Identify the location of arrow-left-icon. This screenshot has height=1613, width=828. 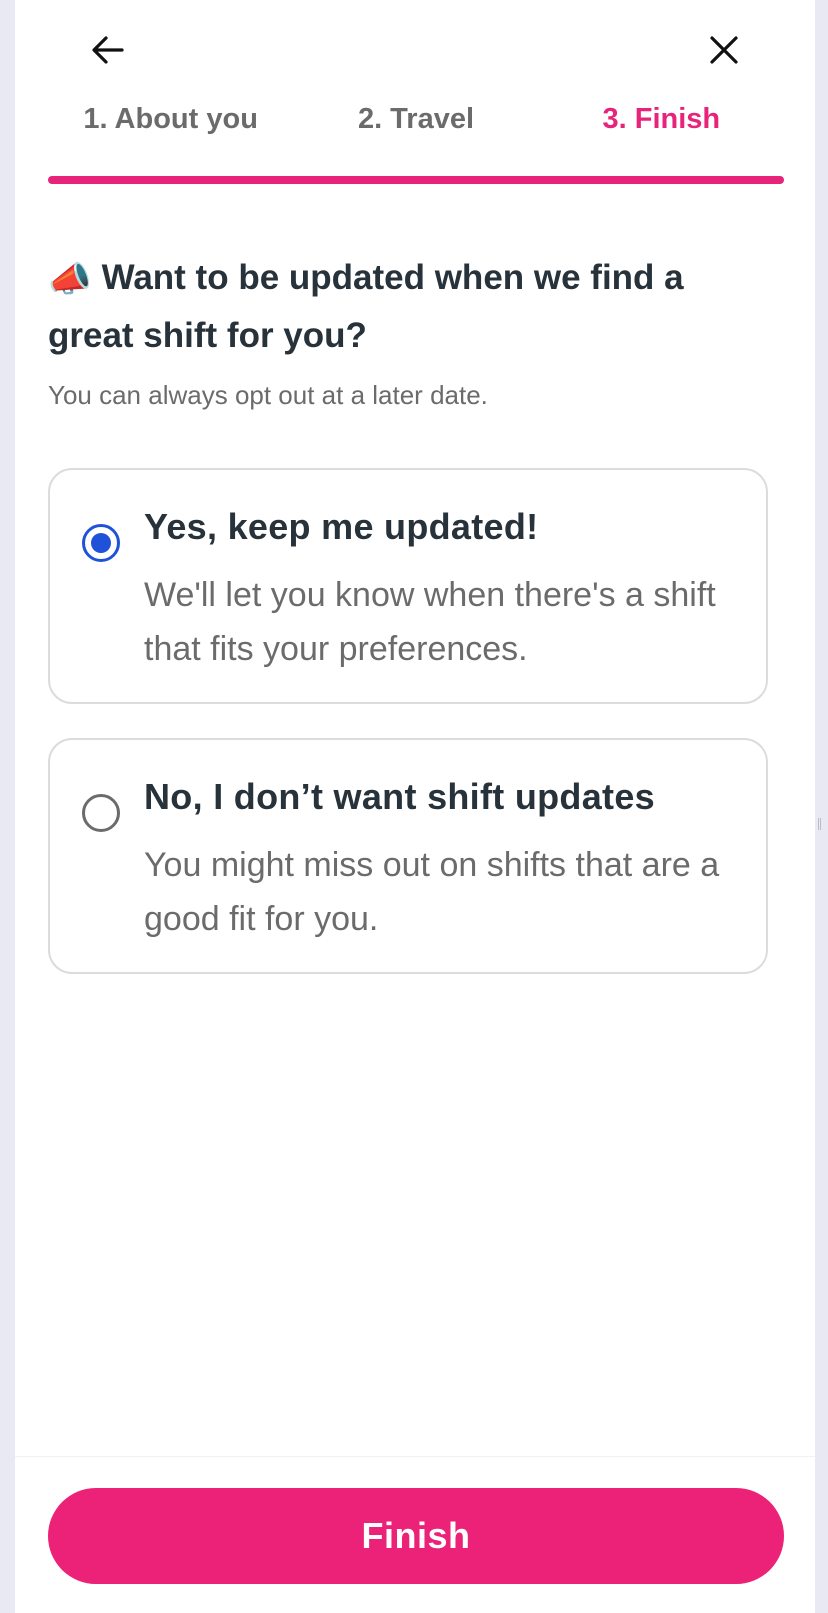
(108, 50).